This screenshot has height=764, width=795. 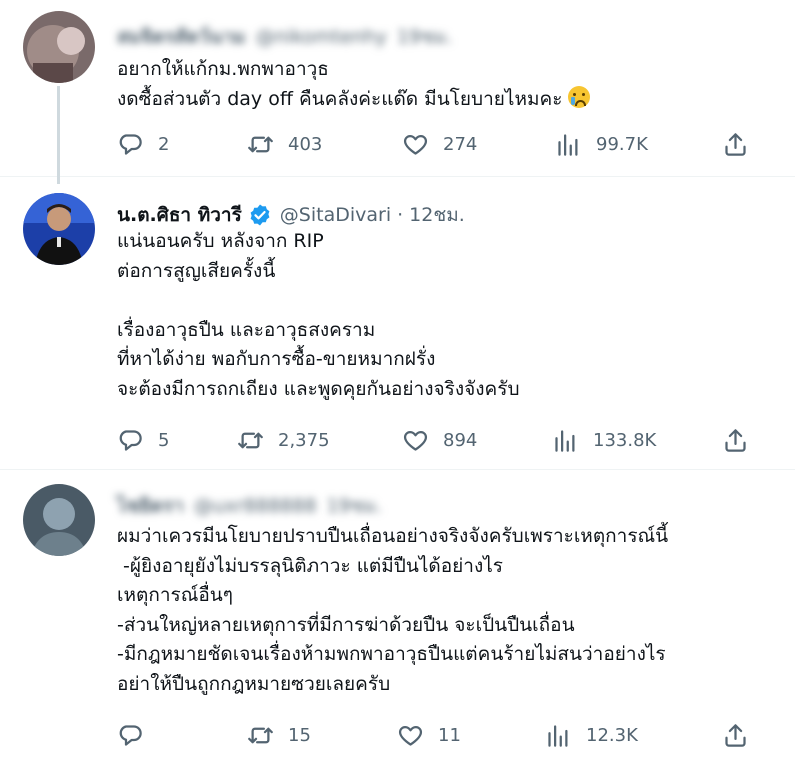 I want to click on author-handle: @uxr888888, so click(x=255, y=506).